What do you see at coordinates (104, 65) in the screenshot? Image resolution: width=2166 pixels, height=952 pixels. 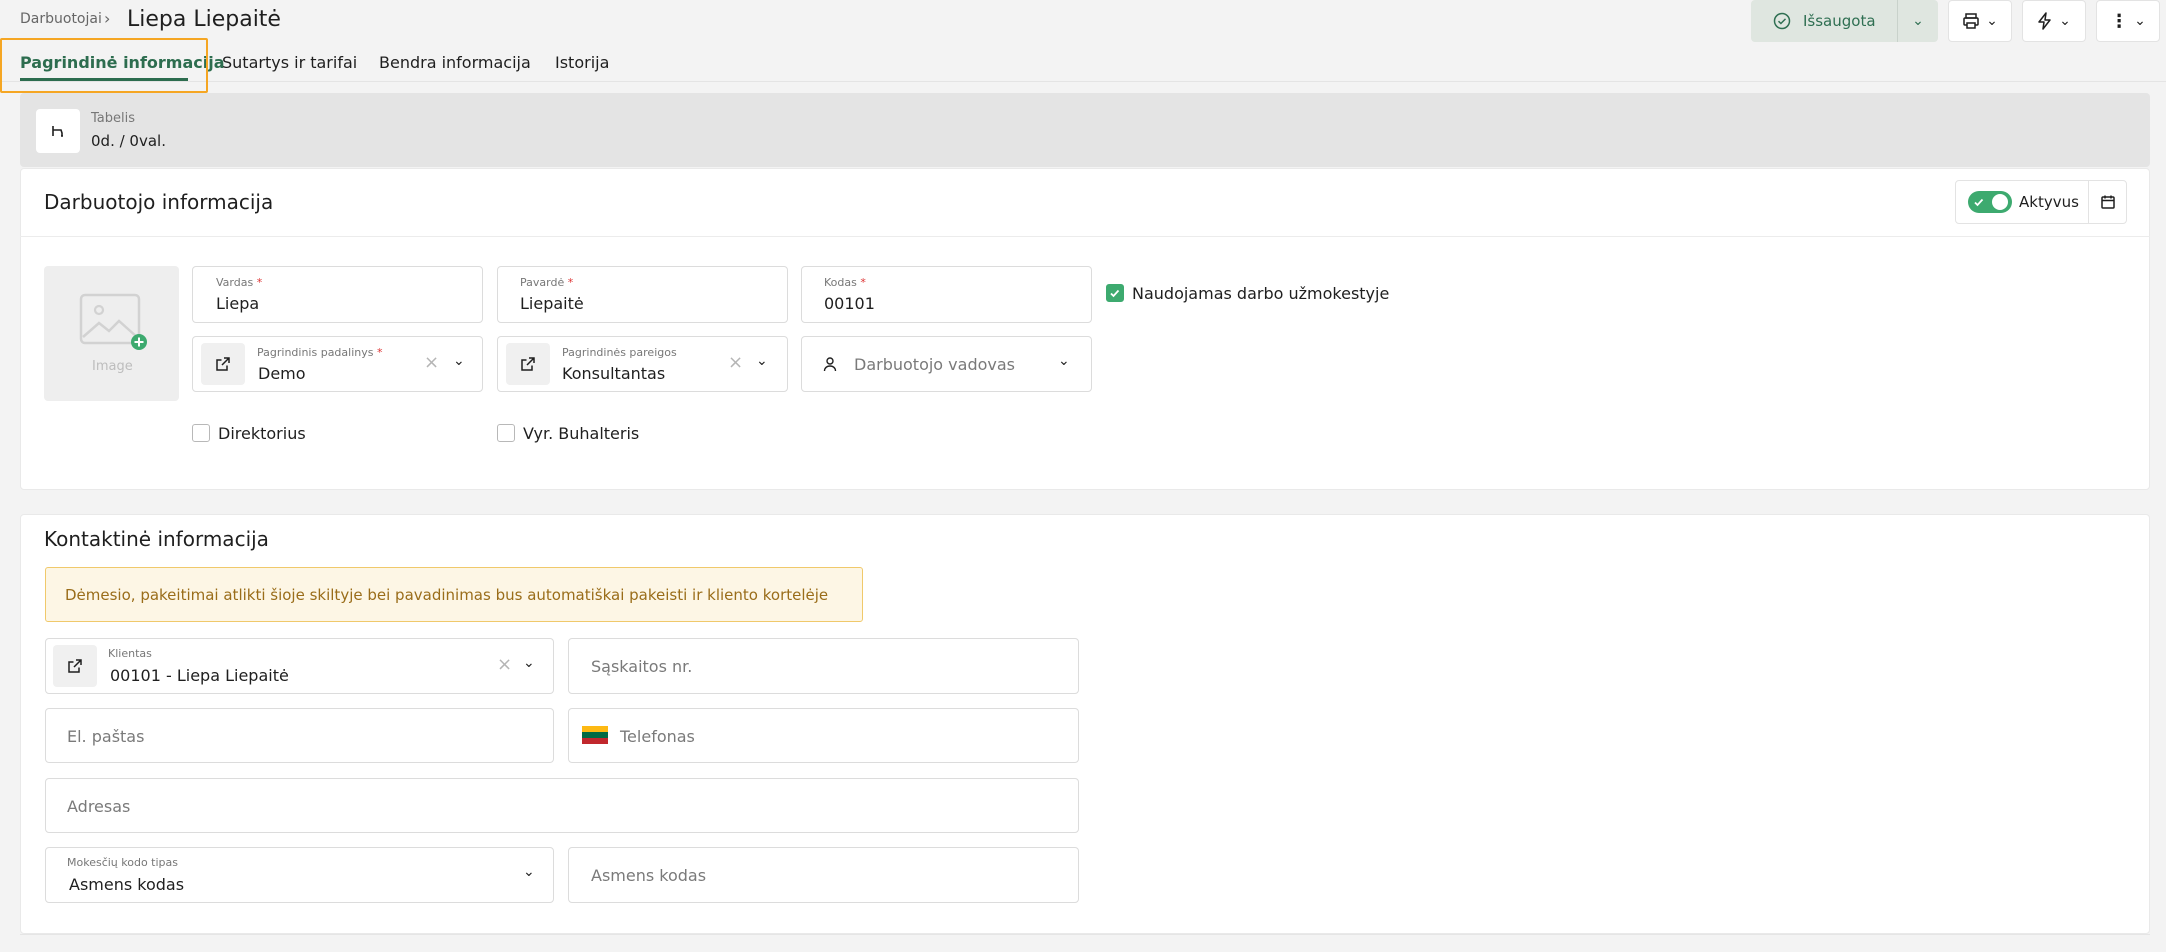 I see `tab-focus-highlight` at bounding box center [104, 65].